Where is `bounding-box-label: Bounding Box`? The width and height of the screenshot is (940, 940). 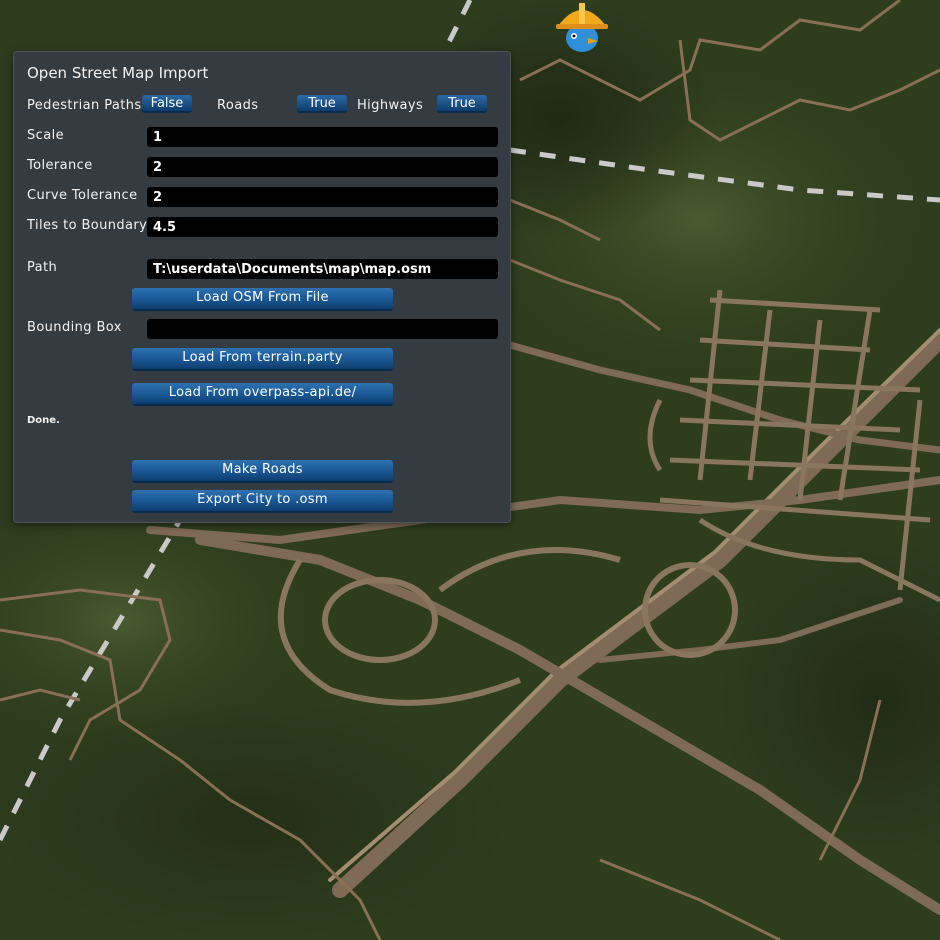
bounding-box-label: Bounding Box is located at coordinates (74, 327).